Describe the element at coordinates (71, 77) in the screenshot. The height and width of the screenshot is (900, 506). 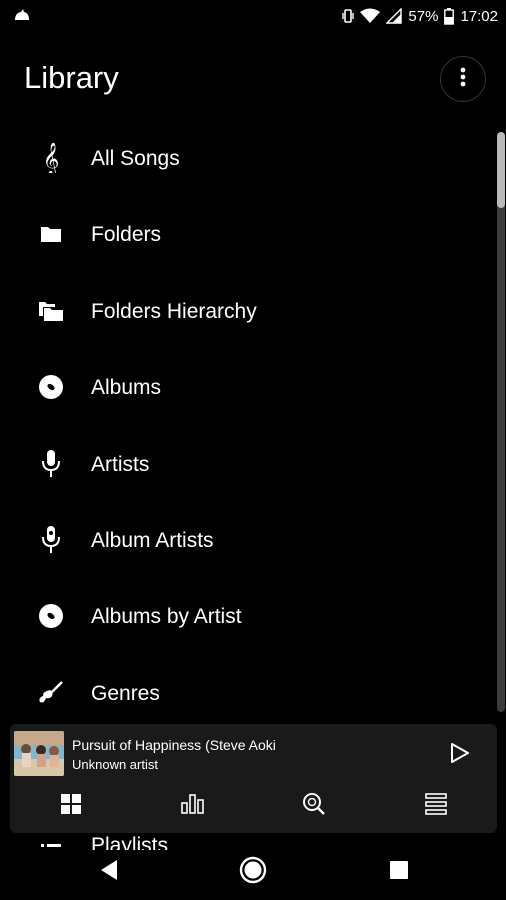
I see `page-title: Library` at that location.